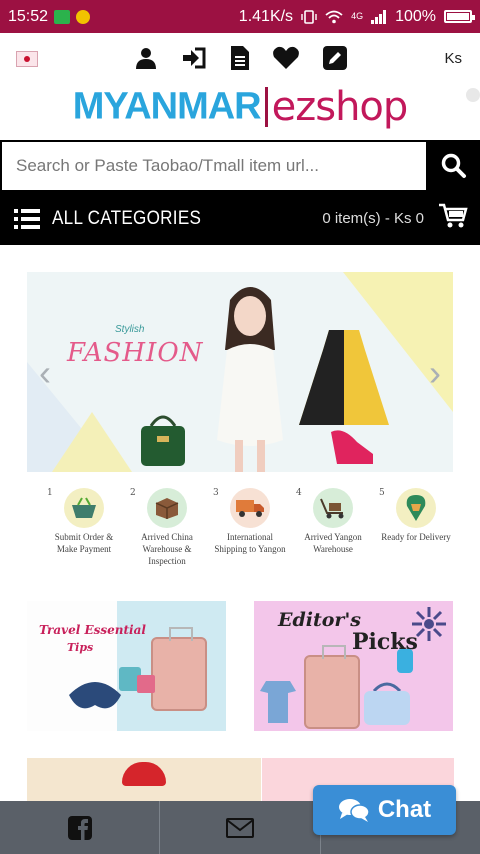  What do you see at coordinates (429, 624) in the screenshot?
I see `flower-decoration-icon` at bounding box center [429, 624].